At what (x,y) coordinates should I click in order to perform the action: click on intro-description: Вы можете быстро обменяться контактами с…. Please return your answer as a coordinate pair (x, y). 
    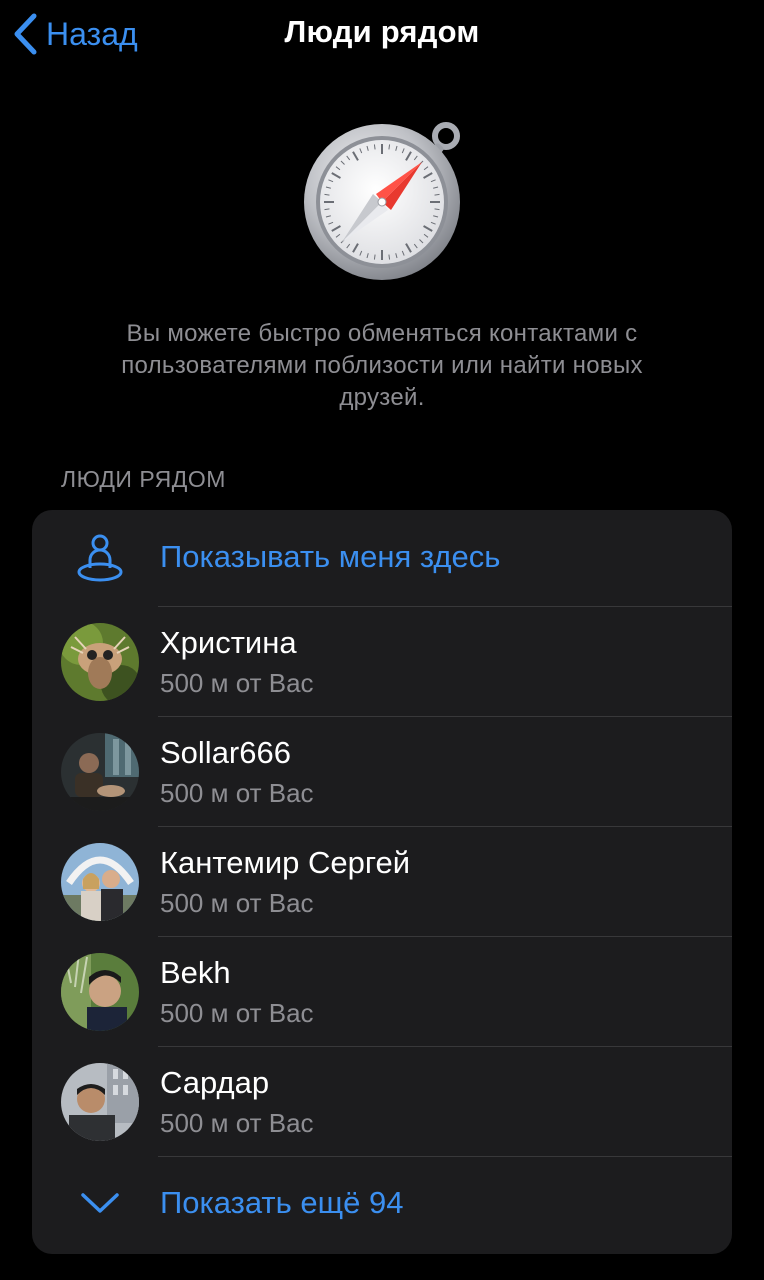
    Looking at the image, I should click on (382, 365).